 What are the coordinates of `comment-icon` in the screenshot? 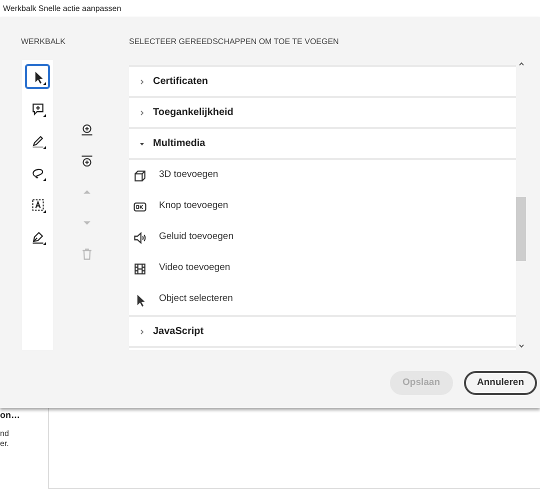 It's located at (37, 109).